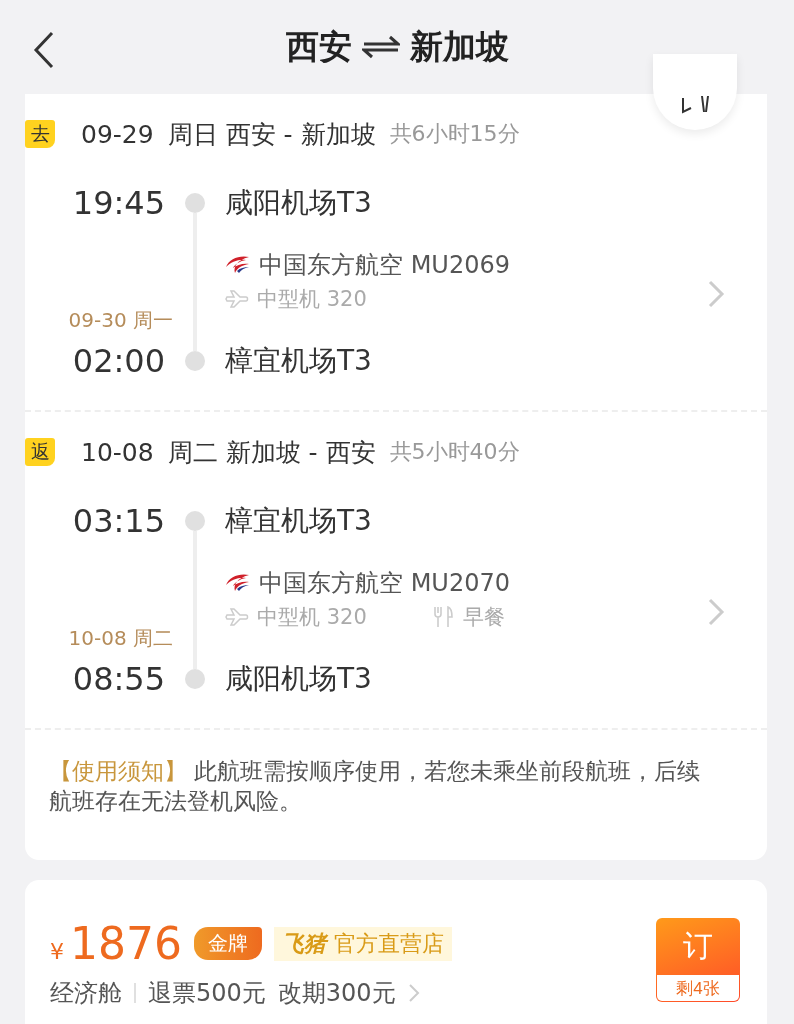 The width and height of the screenshot is (794, 1024). What do you see at coordinates (299, 679) in the screenshot?
I see `arrival-airport: 咸阳机场T3` at bounding box center [299, 679].